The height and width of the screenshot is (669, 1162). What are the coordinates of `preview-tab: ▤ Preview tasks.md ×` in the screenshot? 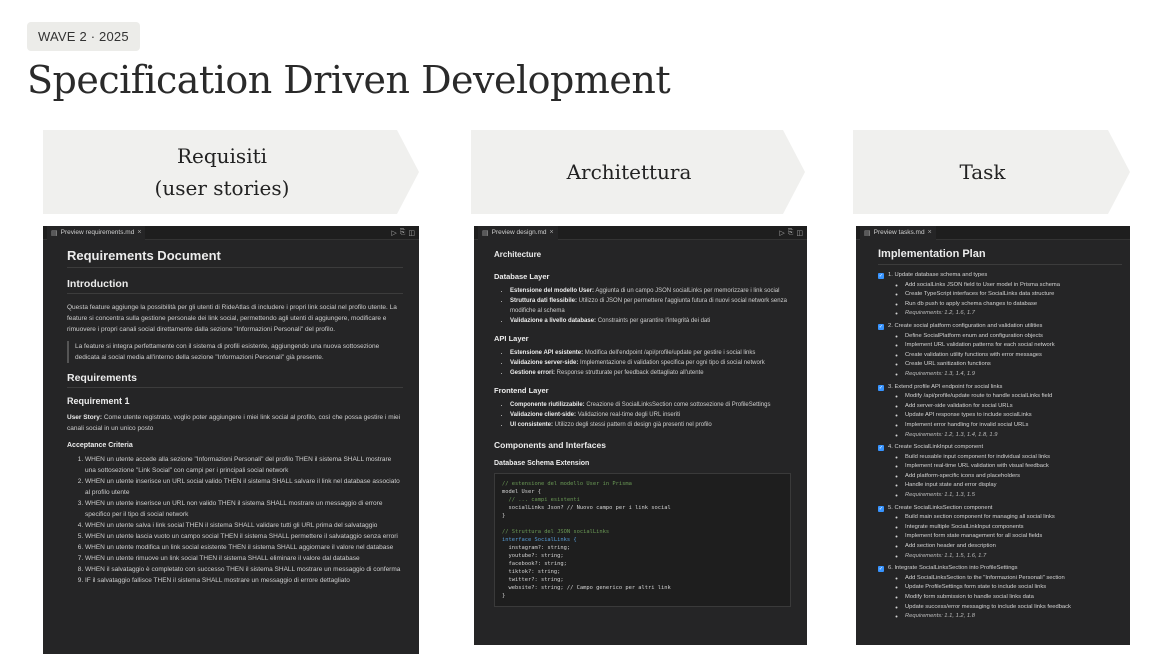 It's located at (898, 233).